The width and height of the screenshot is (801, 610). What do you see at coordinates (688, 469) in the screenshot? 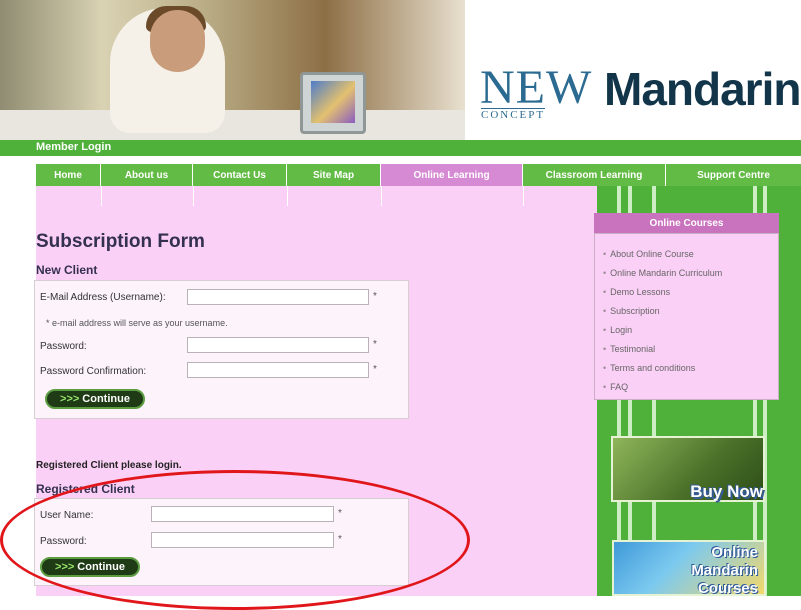
I see `buy-now-banner: Buy Now` at bounding box center [688, 469].